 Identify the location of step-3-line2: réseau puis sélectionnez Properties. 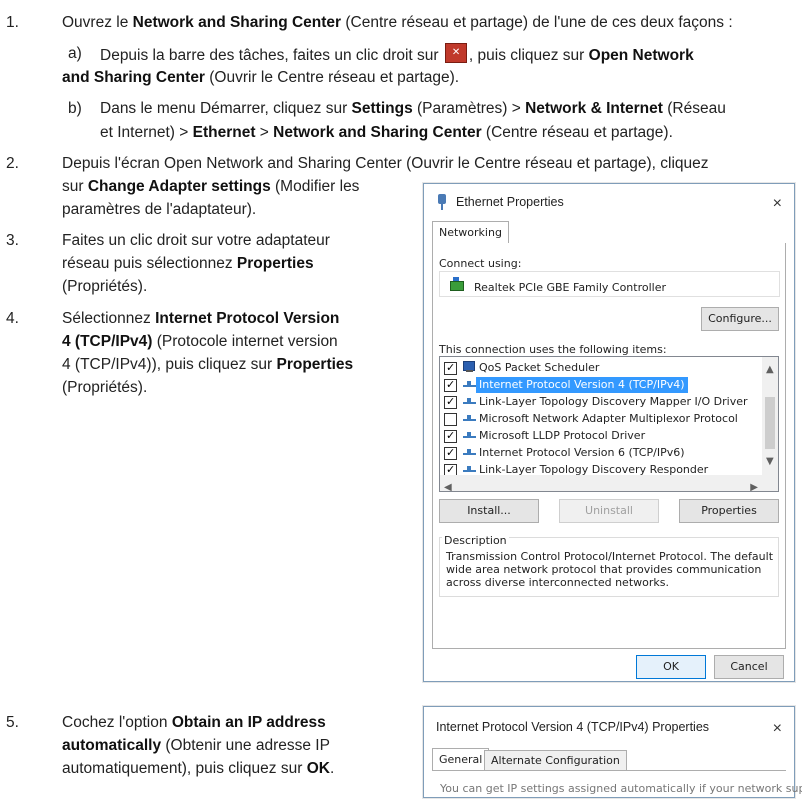
(188, 263).